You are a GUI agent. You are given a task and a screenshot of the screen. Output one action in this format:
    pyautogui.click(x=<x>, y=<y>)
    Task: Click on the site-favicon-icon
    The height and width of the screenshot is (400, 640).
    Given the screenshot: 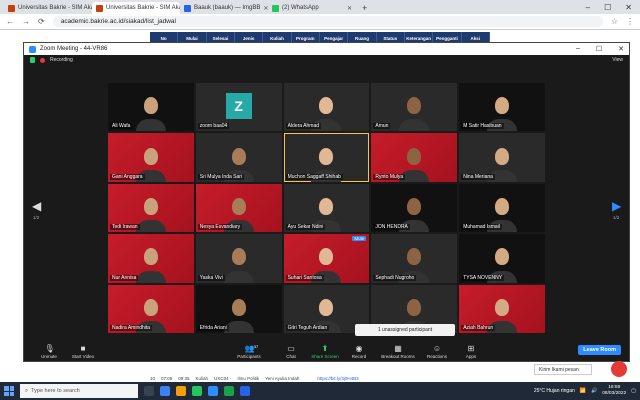 What is the action you would take?
    pyautogui.click(x=99, y=8)
    